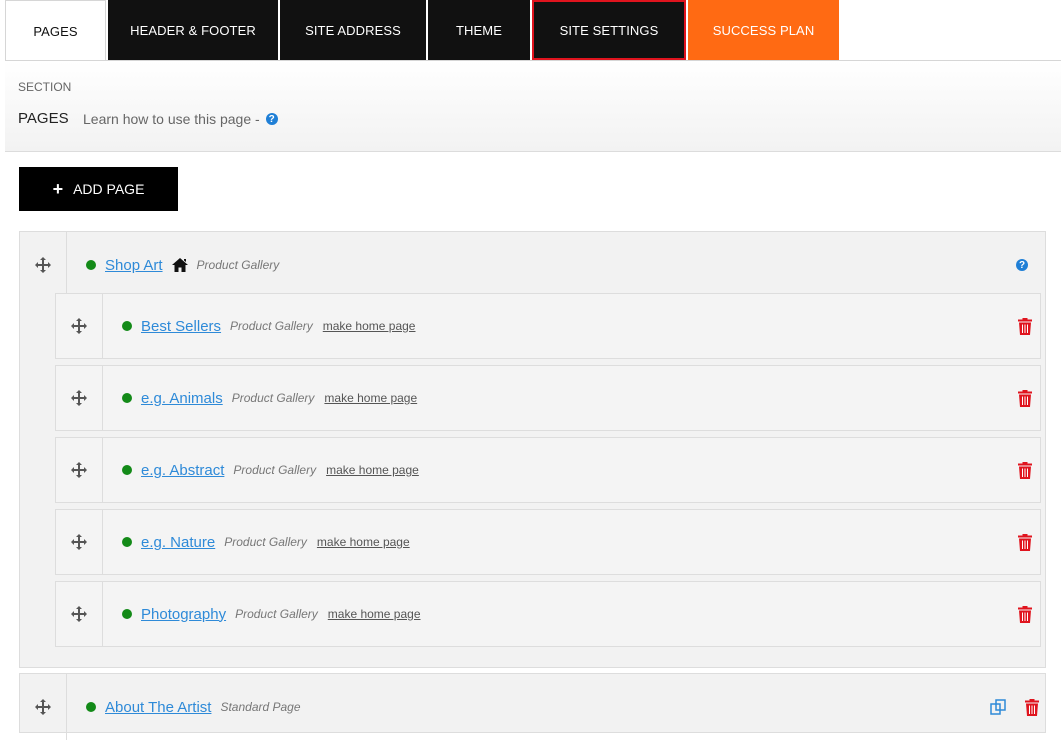  Describe the element at coordinates (171, 119) in the screenshot. I see `learn-text: Learn how to use this page -` at that location.